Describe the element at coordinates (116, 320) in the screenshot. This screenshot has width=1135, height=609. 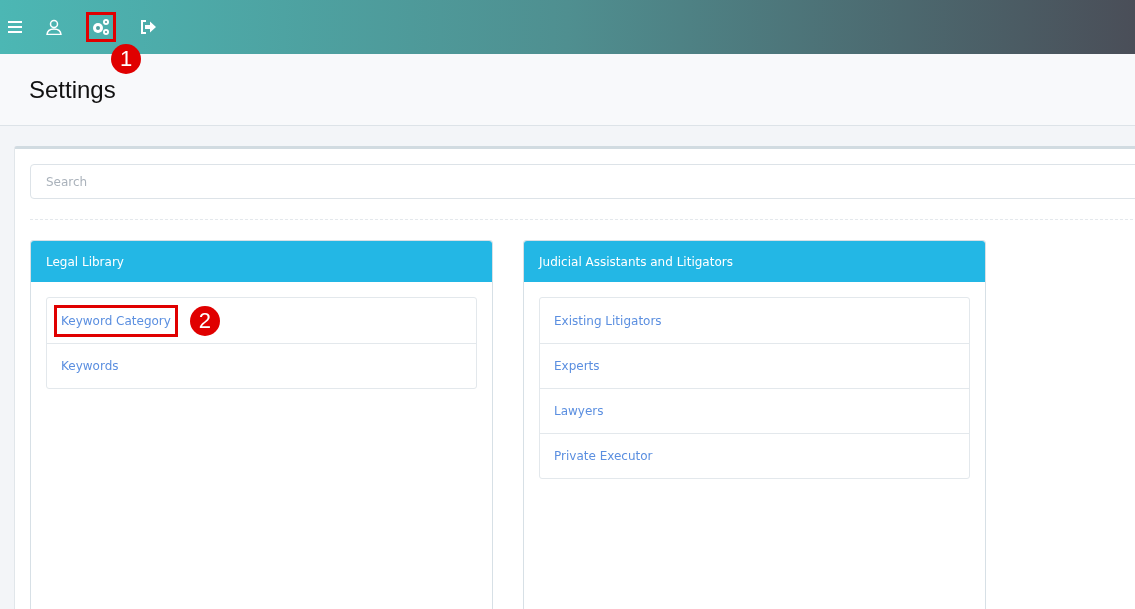
I see `settings-link: Keyword Category` at that location.